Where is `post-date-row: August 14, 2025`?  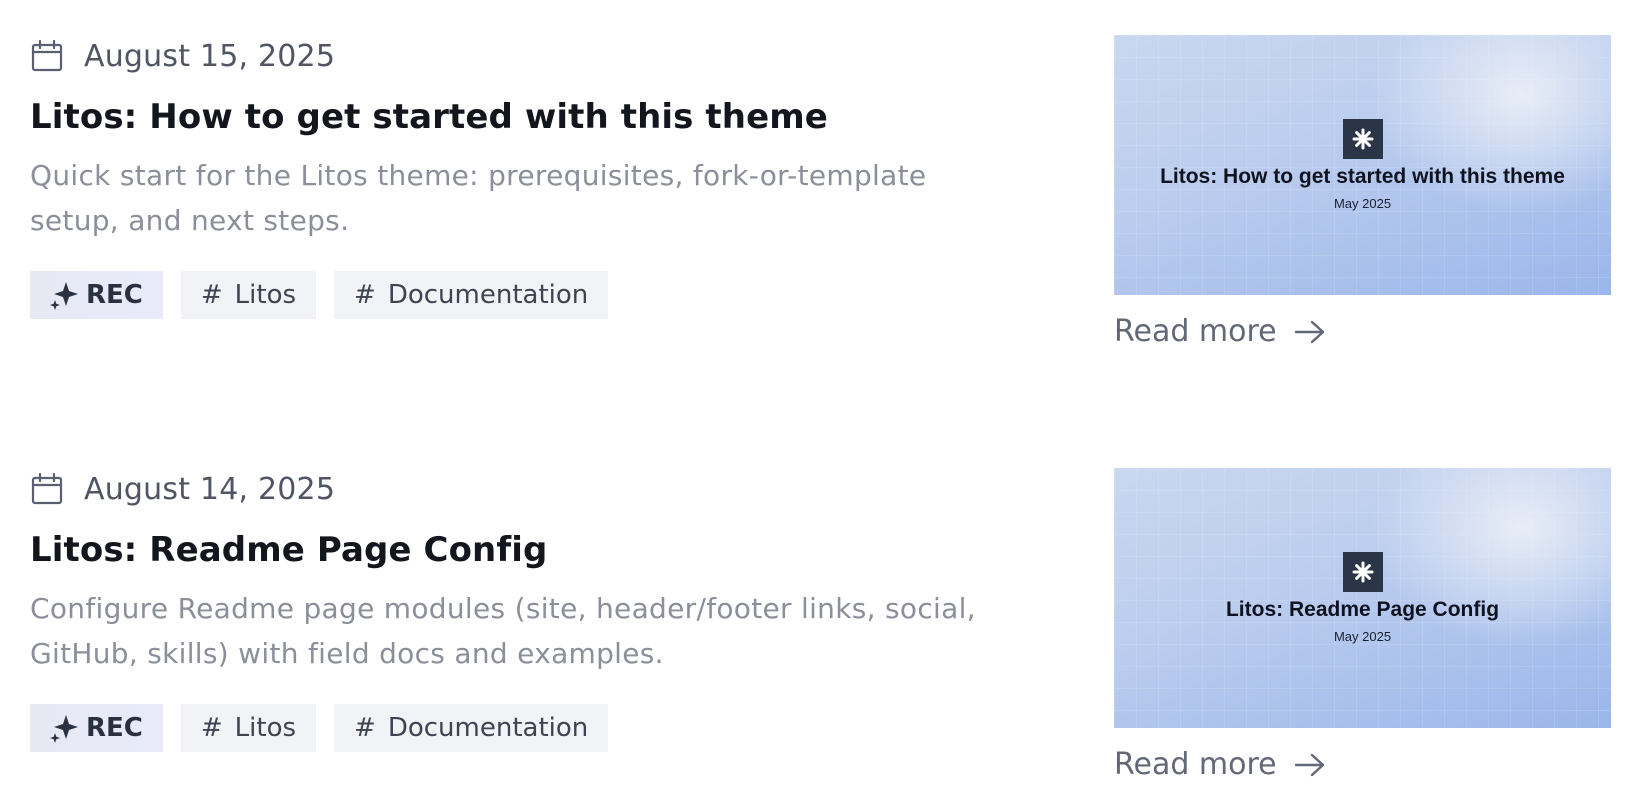 post-date-row: August 14, 2025 is located at coordinates (182, 489).